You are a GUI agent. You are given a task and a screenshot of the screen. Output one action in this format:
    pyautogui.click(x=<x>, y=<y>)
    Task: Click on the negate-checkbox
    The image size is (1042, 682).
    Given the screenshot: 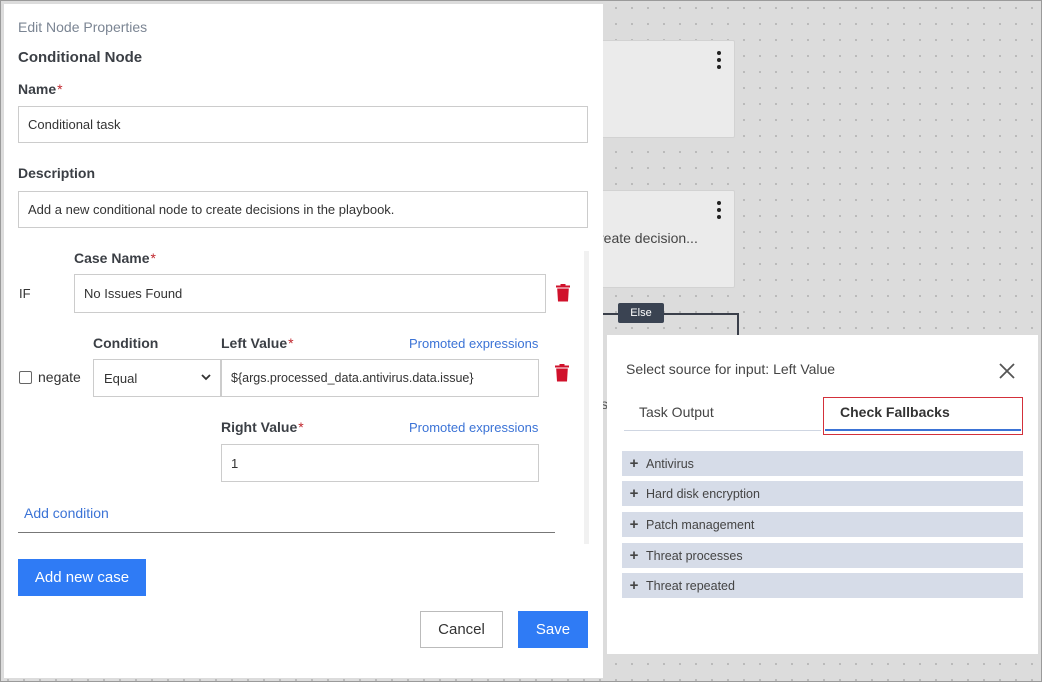 What is the action you would take?
    pyautogui.click(x=25, y=377)
    